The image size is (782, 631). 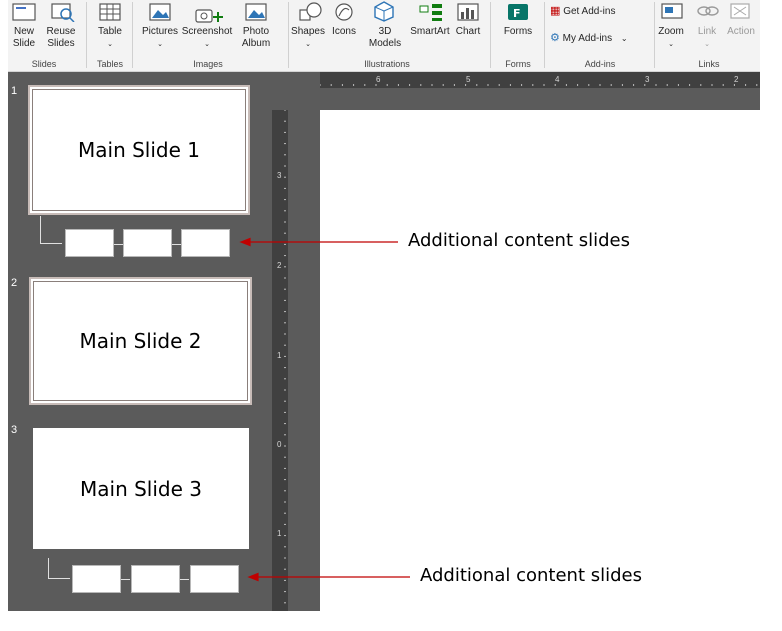 I want to click on reuse-slides-button: Reuse Slides, so click(x=61, y=38).